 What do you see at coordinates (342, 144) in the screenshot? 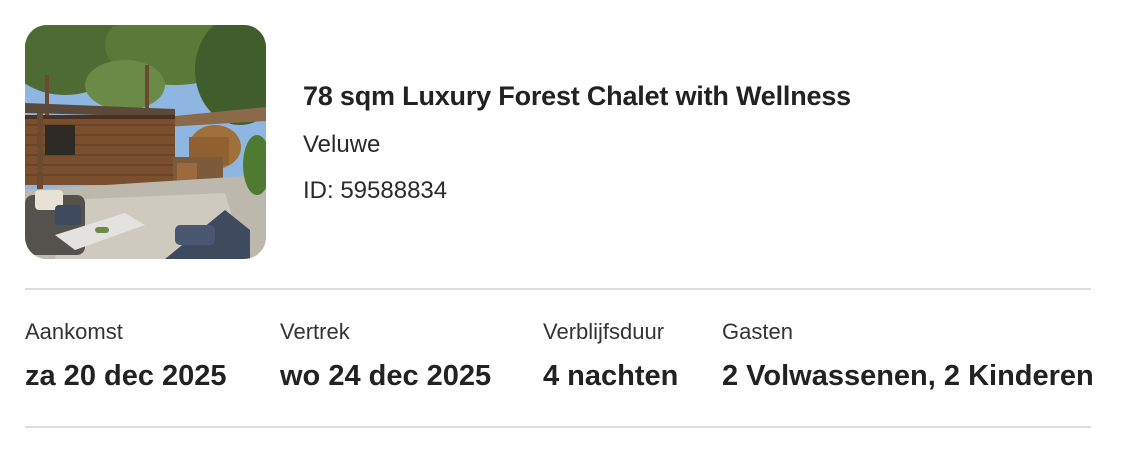
I see `listing-location: Veluwe` at bounding box center [342, 144].